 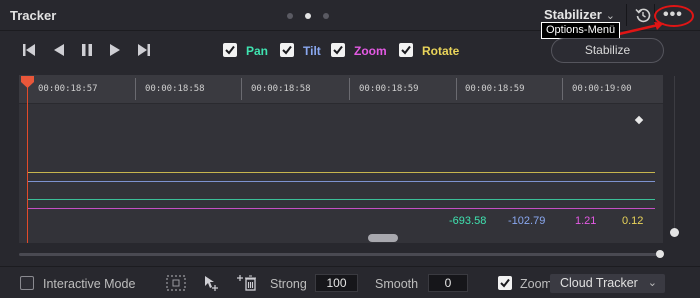 I want to click on rotate-label: Rotate, so click(x=441, y=51).